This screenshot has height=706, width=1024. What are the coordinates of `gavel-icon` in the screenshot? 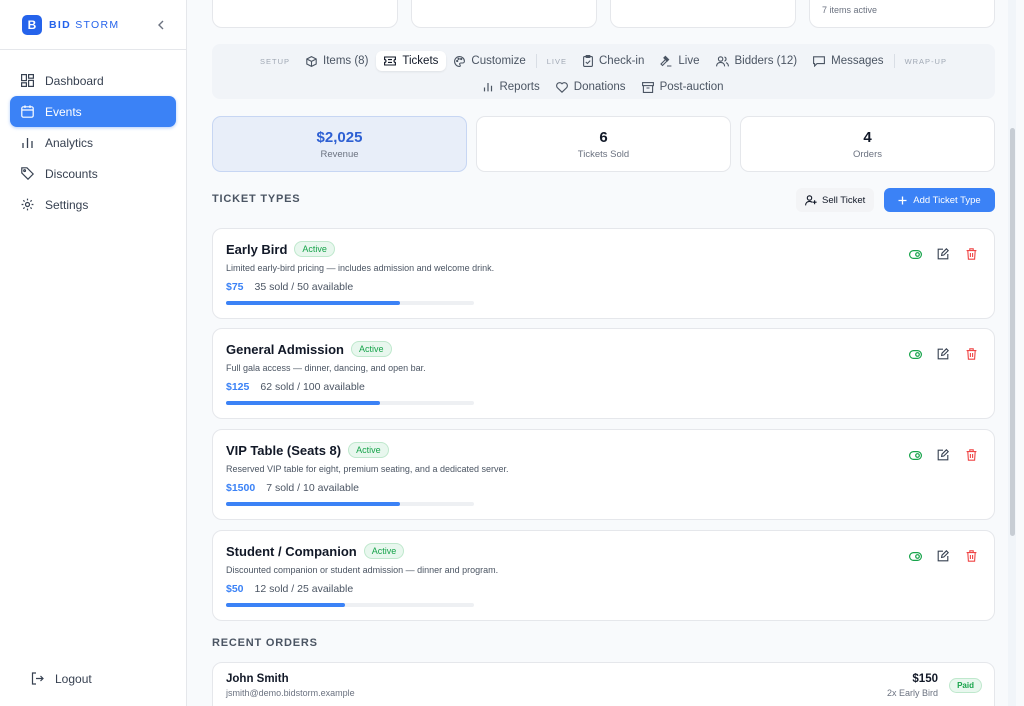 It's located at (666, 61).